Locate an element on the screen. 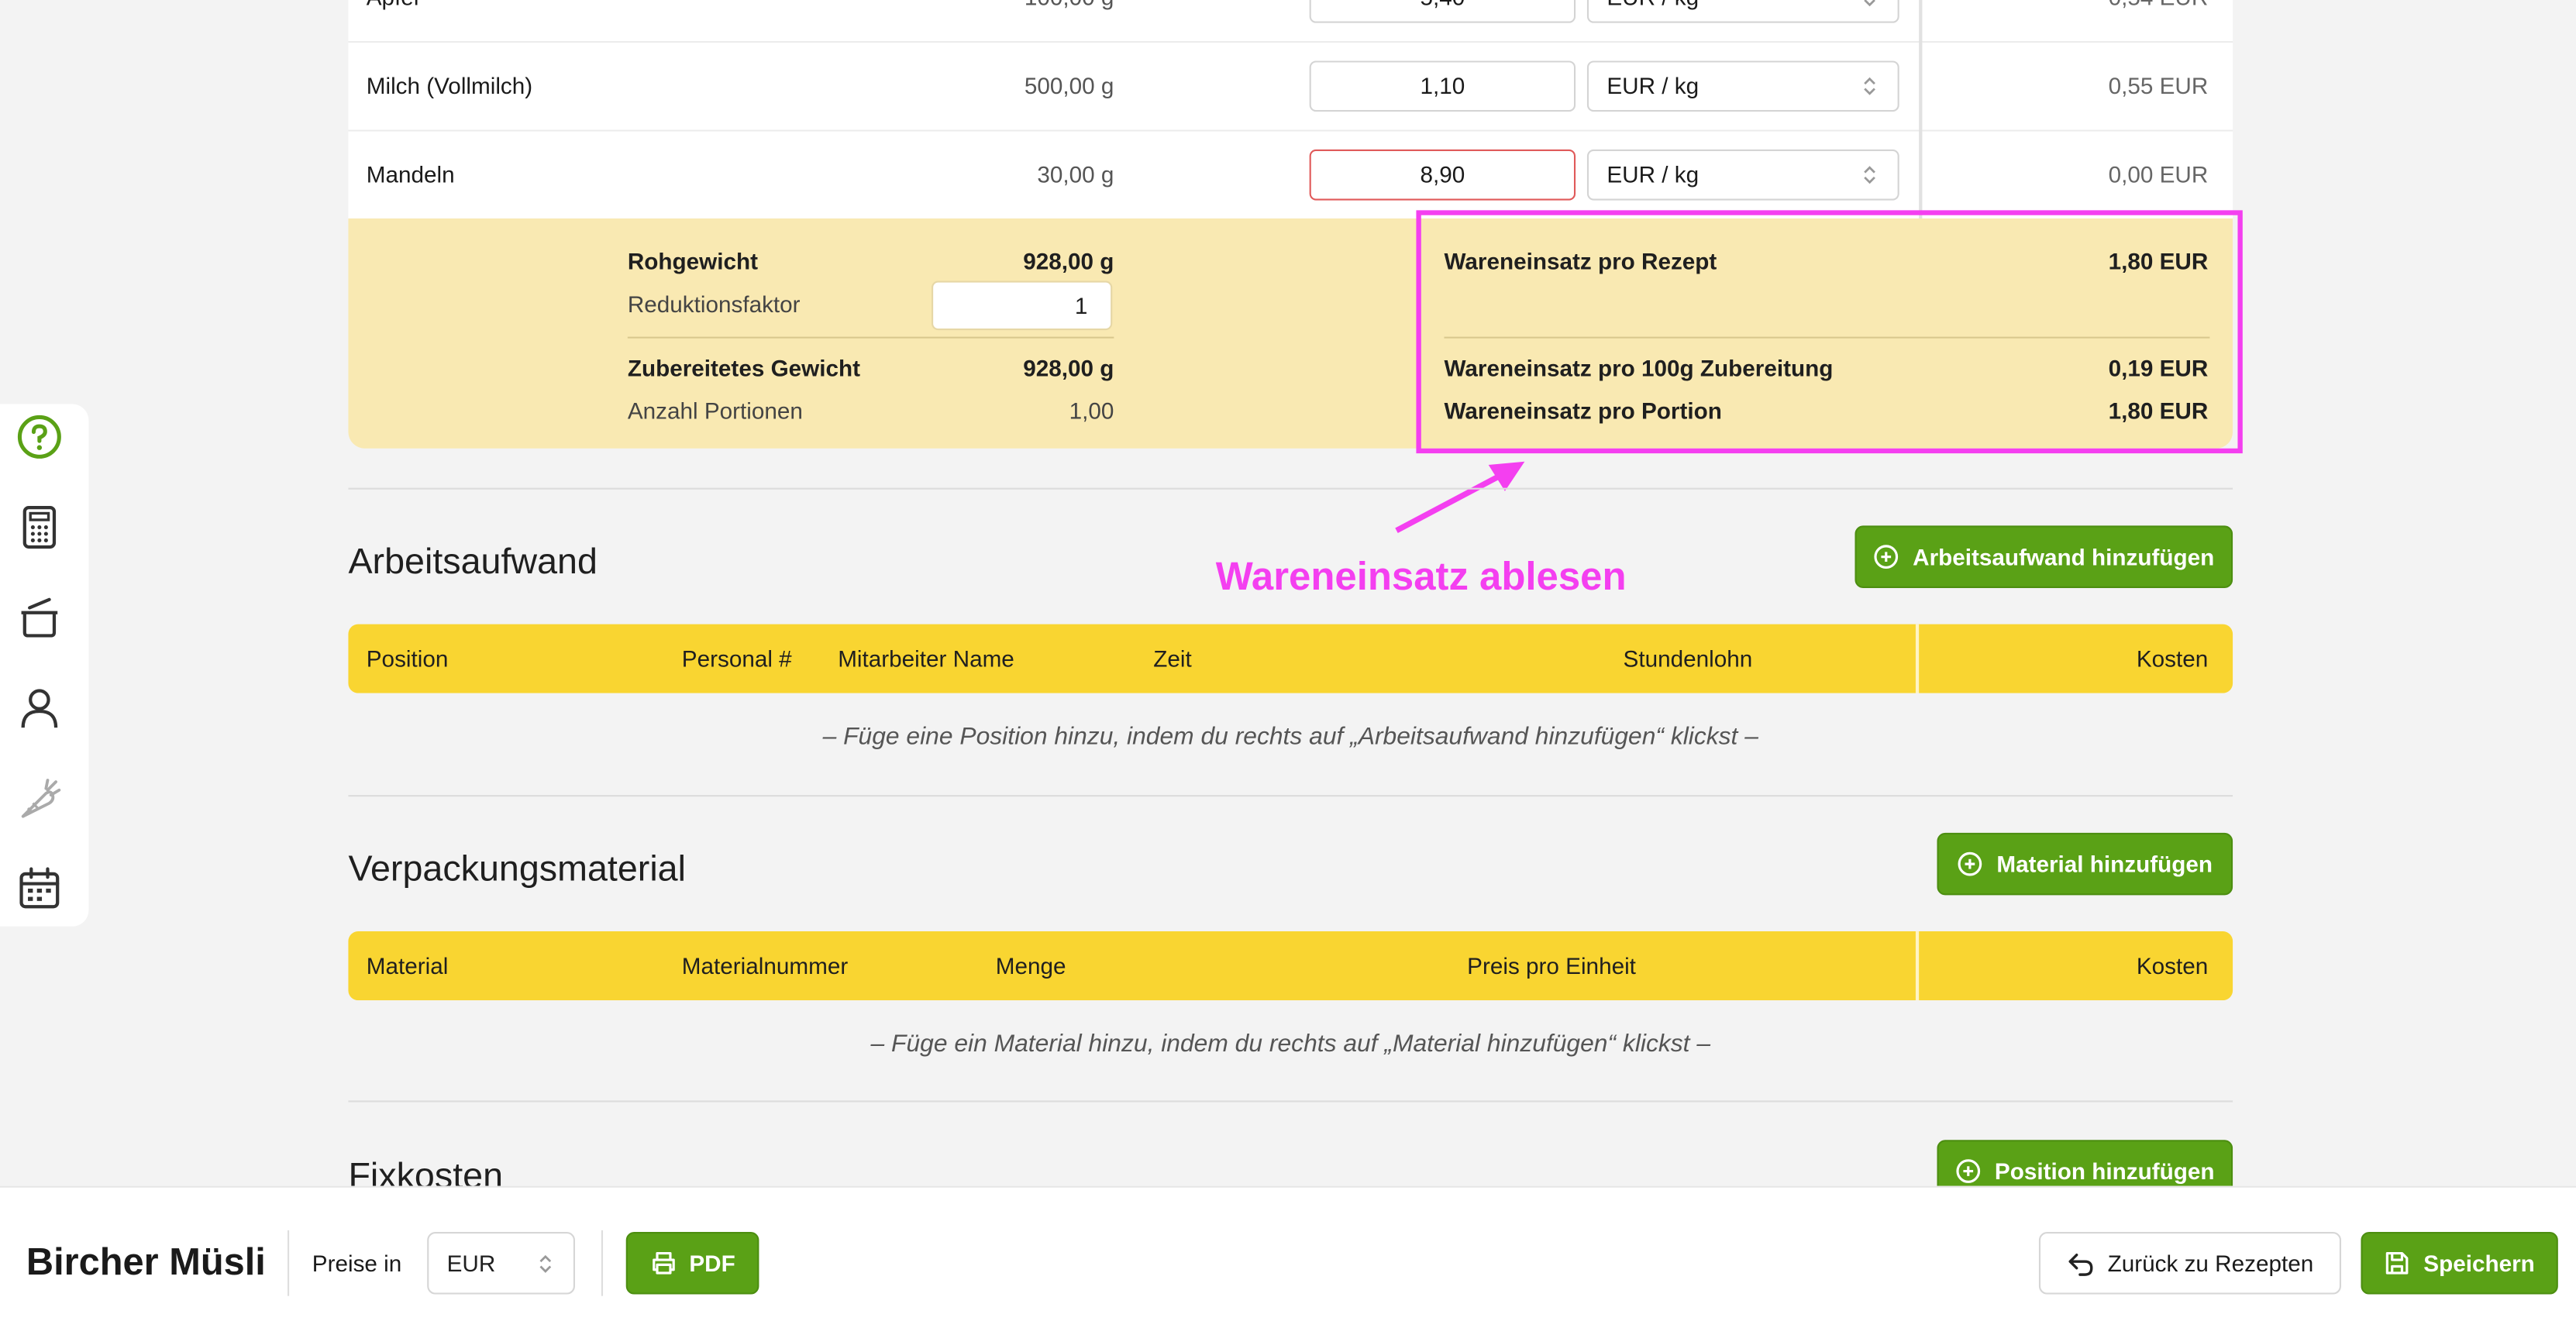  column-header: Materialnummer is located at coordinates (765, 965).